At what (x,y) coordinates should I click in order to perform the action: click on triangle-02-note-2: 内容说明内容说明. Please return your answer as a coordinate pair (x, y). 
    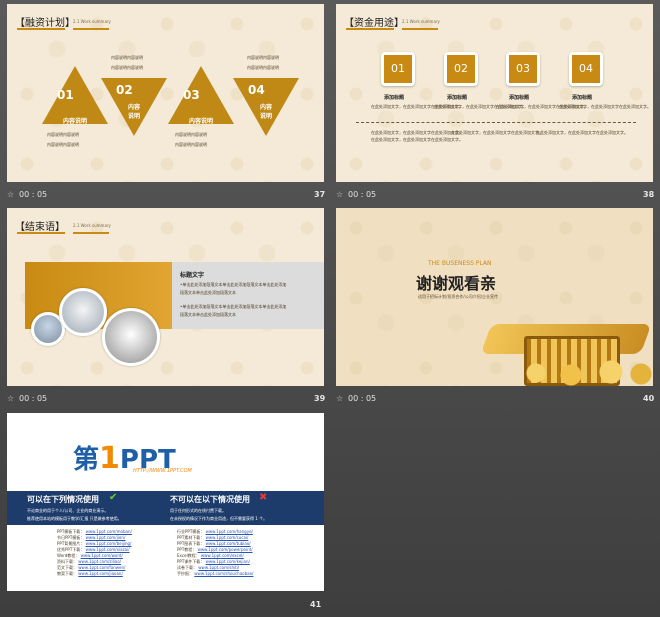
    Looking at the image, I should click on (127, 67).